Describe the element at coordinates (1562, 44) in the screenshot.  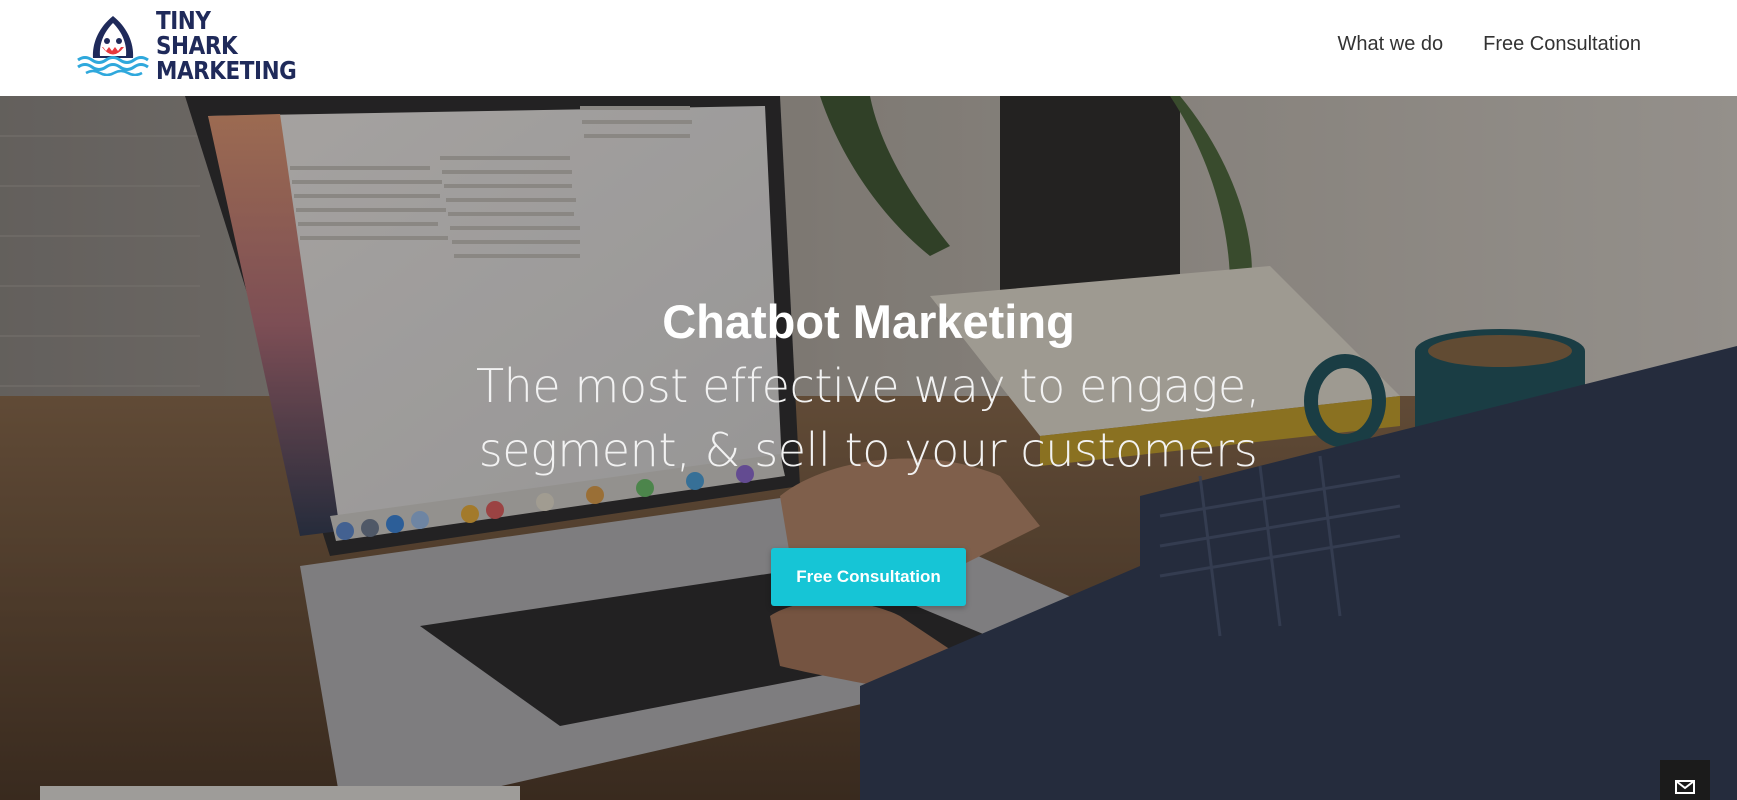
I see `nav-link-free-consultation: Free Consultation` at that location.